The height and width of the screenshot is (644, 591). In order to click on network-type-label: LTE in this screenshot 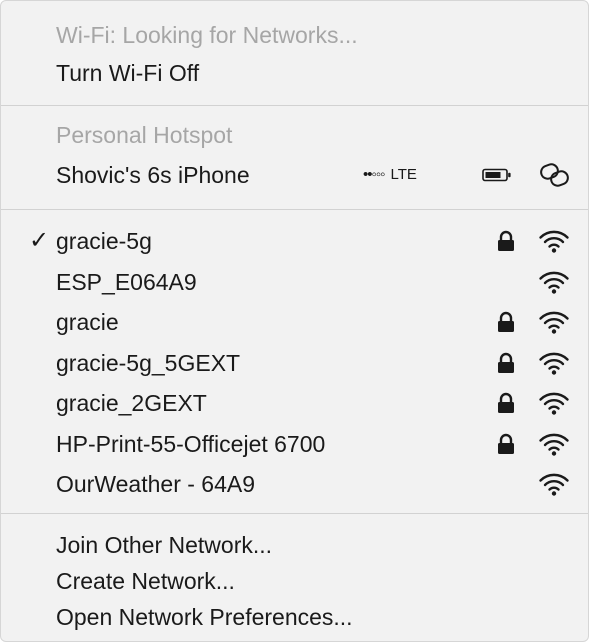, I will do `click(403, 174)`.